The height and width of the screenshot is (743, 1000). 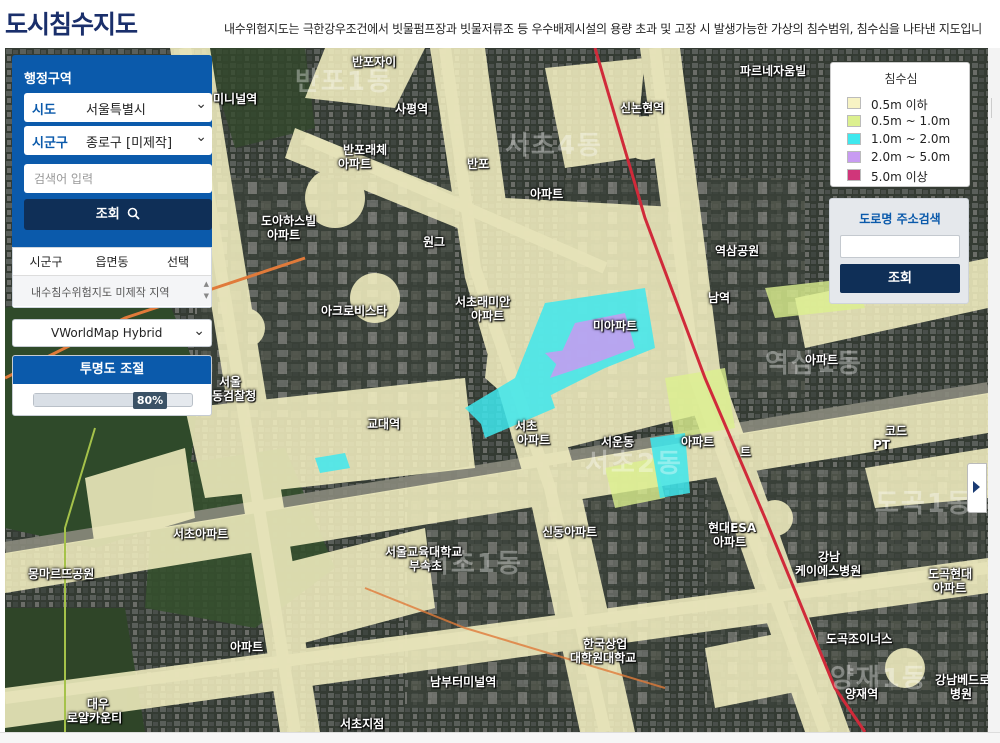 What do you see at coordinates (150, 400) in the screenshot?
I see `opacity-slider-handle: 80%` at bounding box center [150, 400].